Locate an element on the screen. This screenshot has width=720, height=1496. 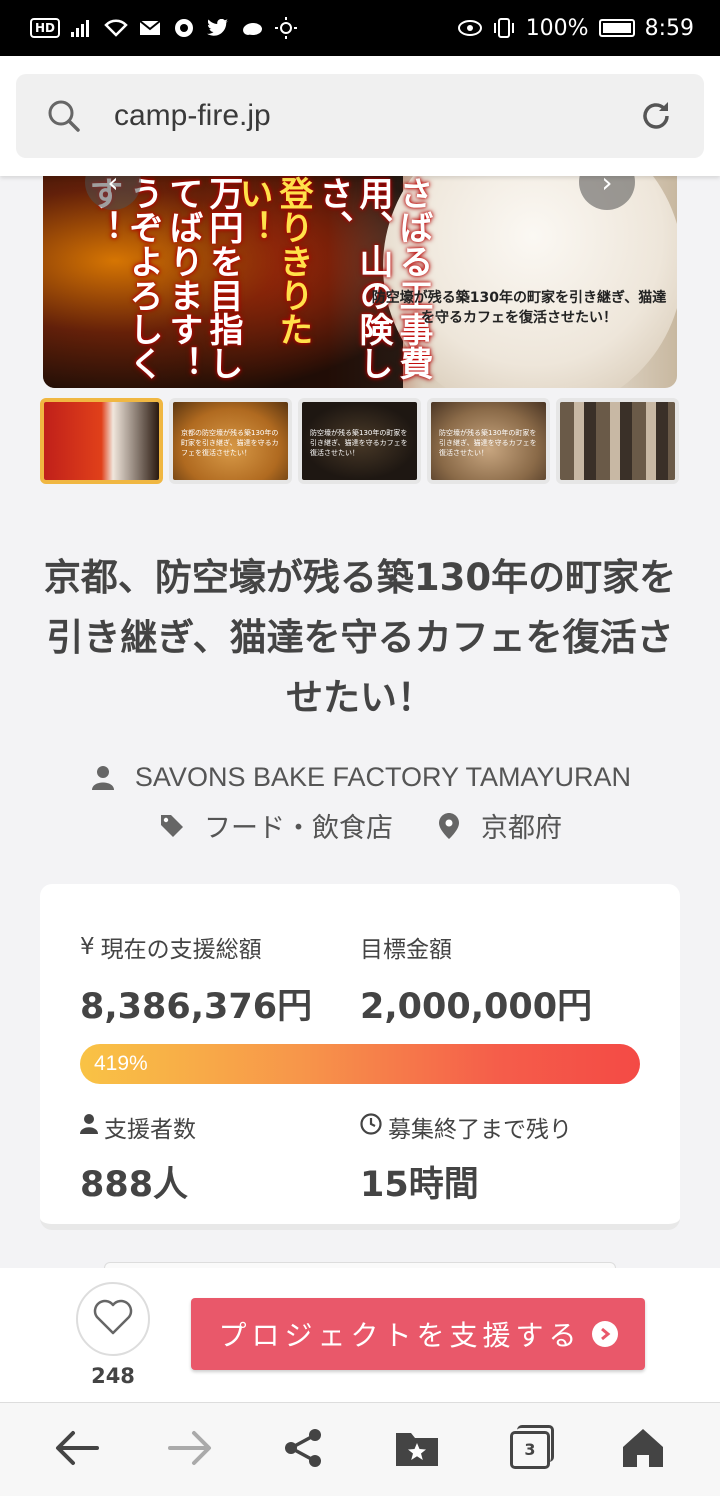
hero-text-3: 登りきりたい！ is located at coordinates (273, 261).